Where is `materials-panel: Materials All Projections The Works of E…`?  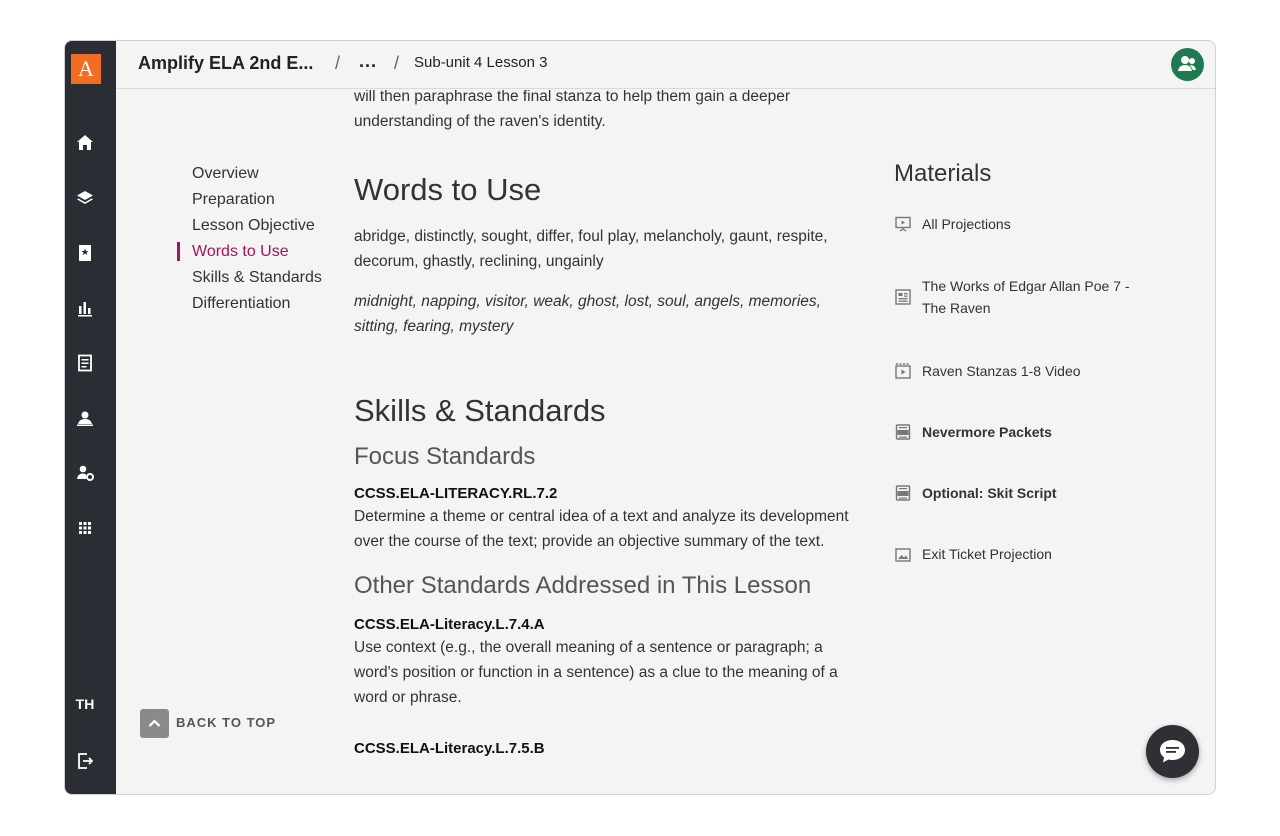 materials-panel: Materials All Projections The Works of E… is located at coordinates (1014, 360).